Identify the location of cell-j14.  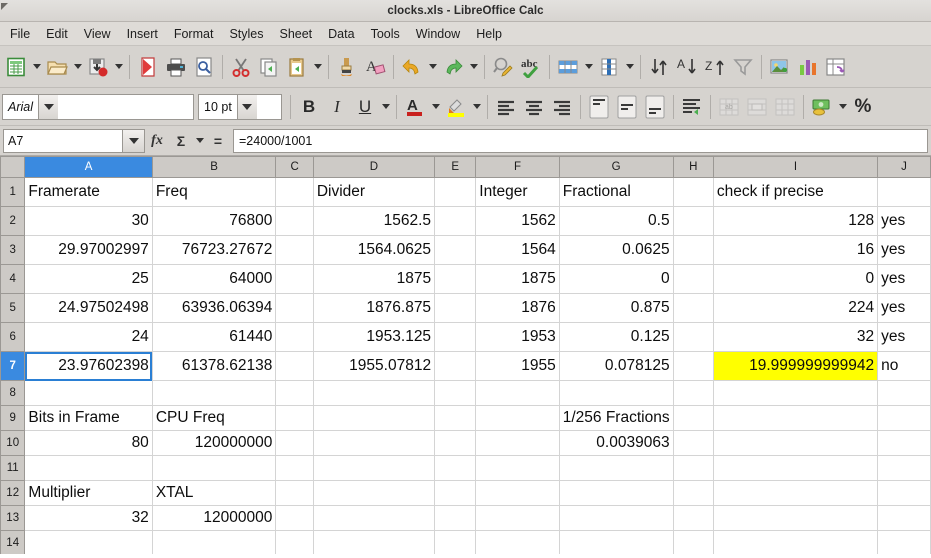
(904, 542).